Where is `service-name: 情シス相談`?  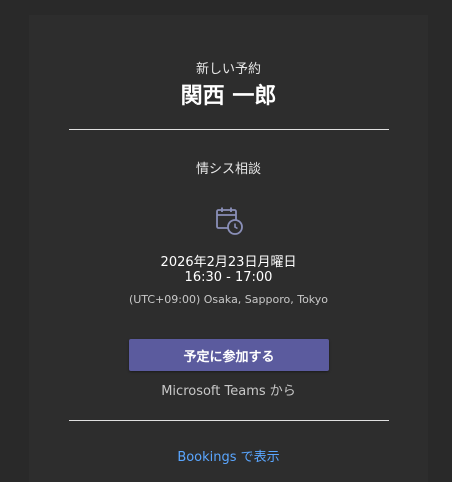 service-name: 情シス相談 is located at coordinates (228, 169).